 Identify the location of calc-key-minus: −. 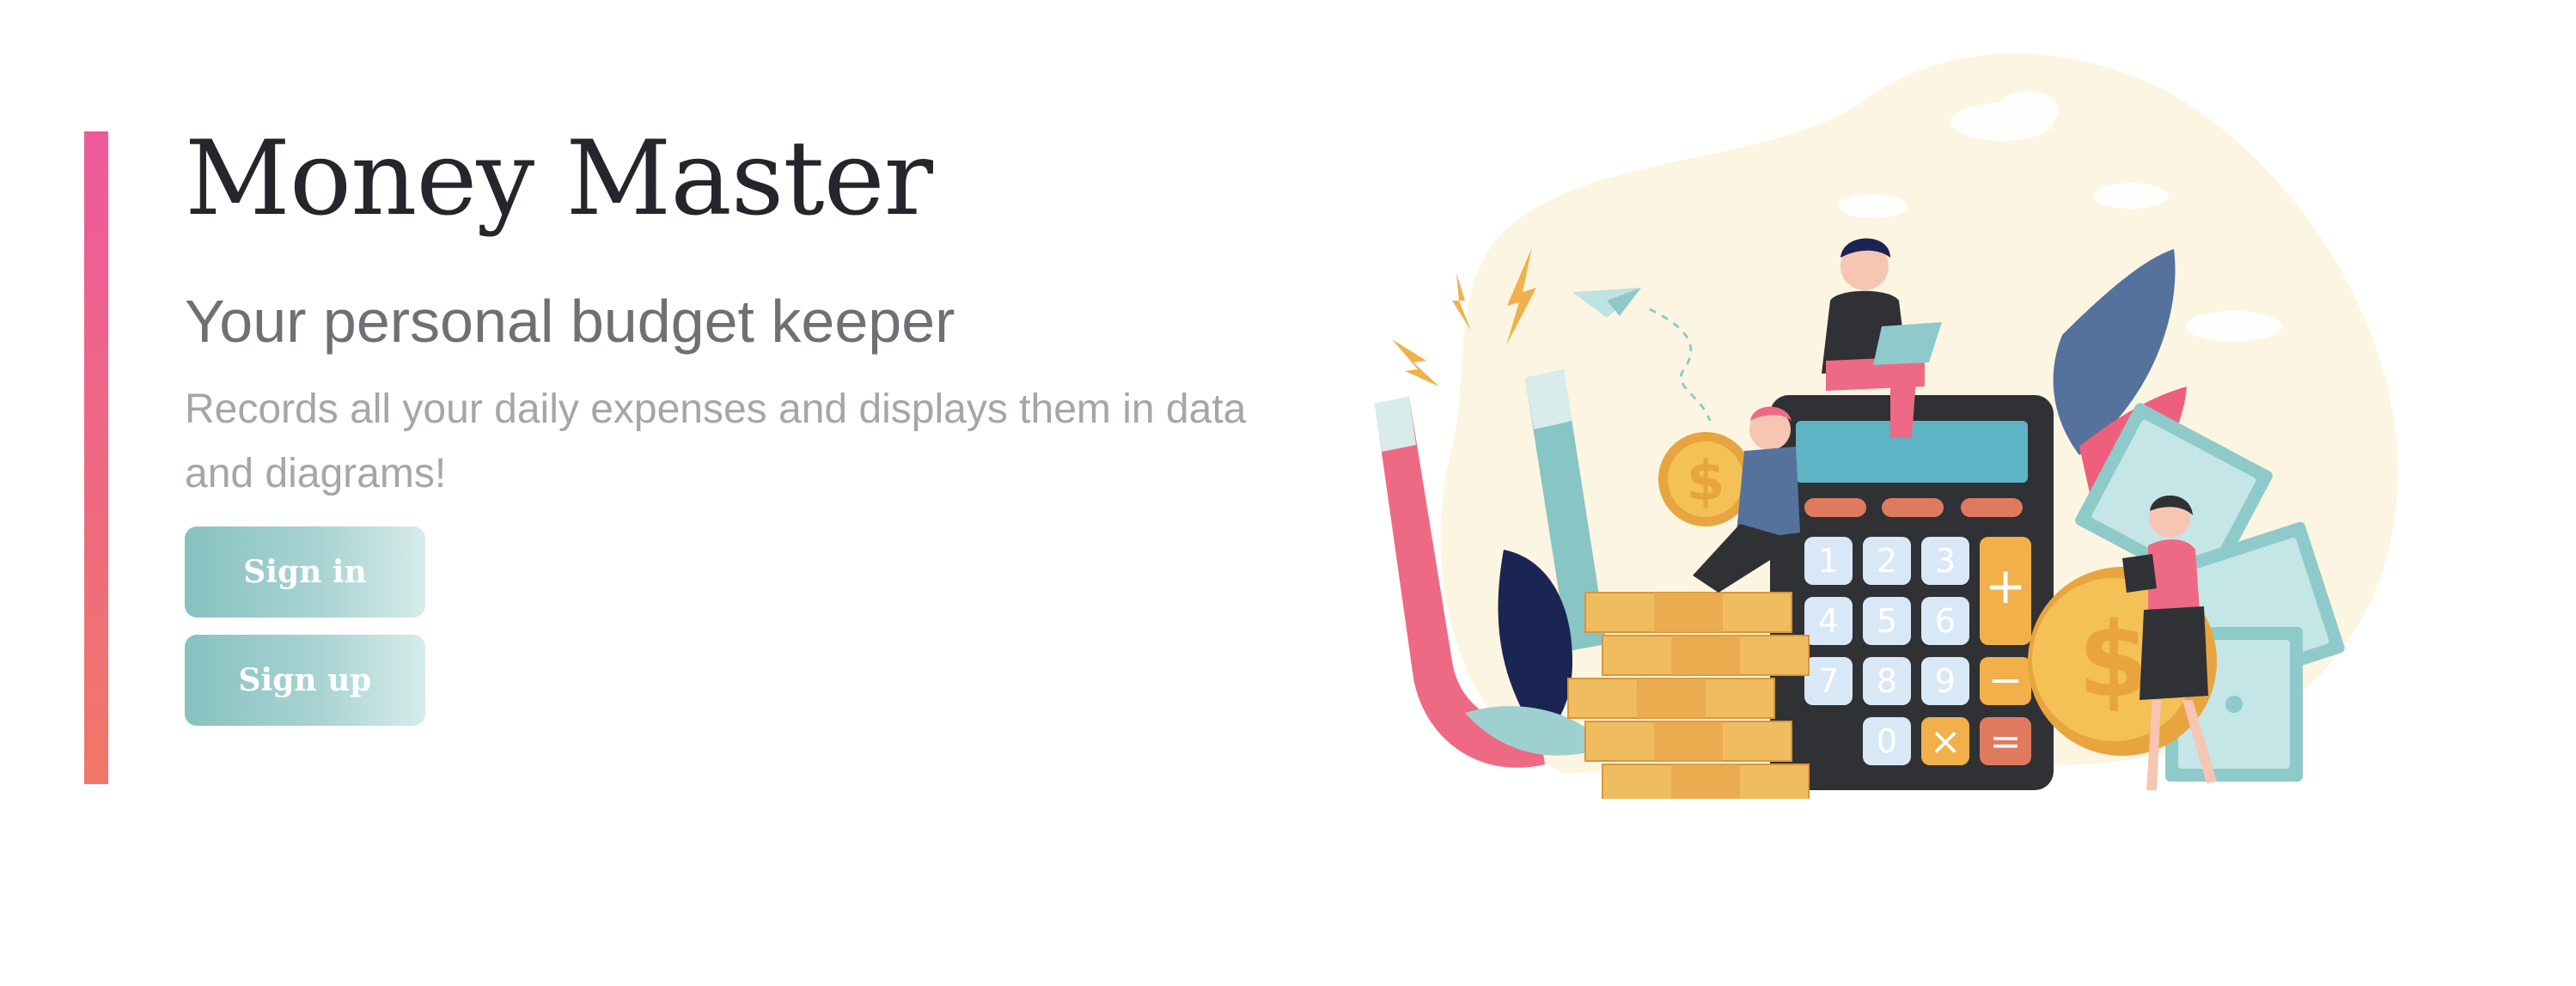
(2006, 680).